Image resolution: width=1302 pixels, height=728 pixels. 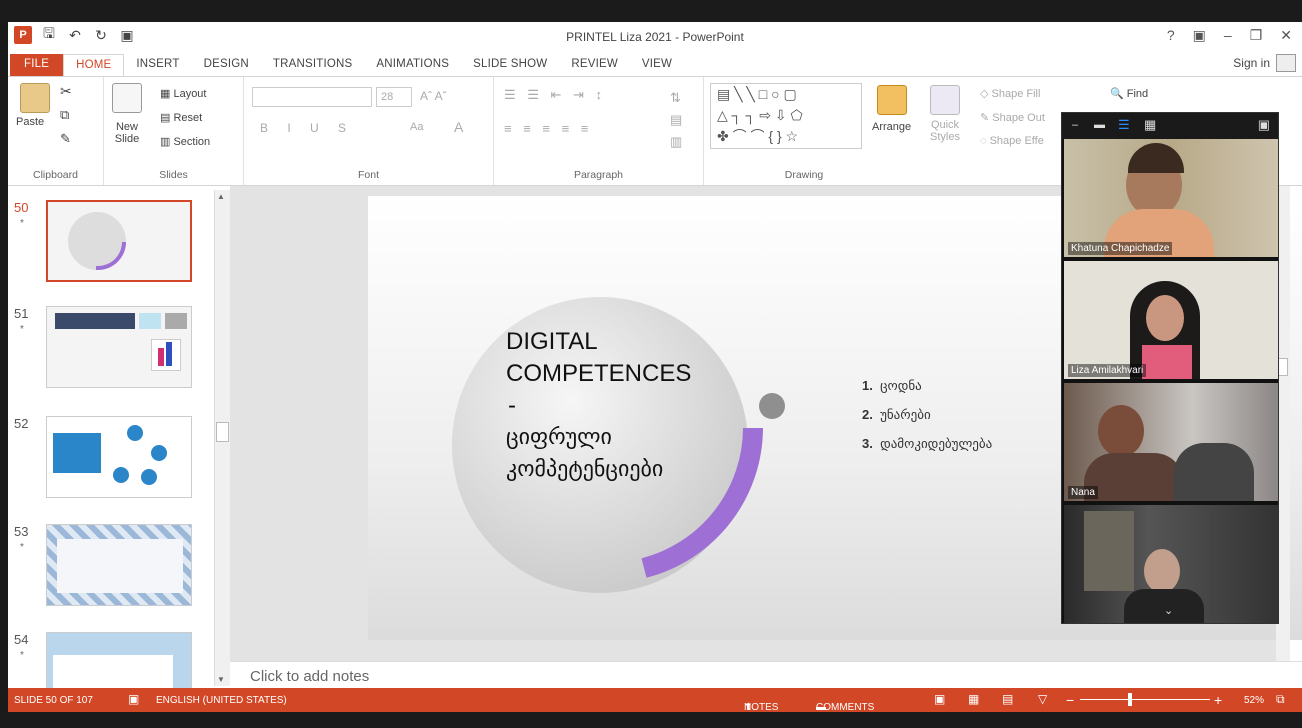 What do you see at coordinates (55, 175) in the screenshot?
I see `clipboard-label: Clipboard` at bounding box center [55, 175].